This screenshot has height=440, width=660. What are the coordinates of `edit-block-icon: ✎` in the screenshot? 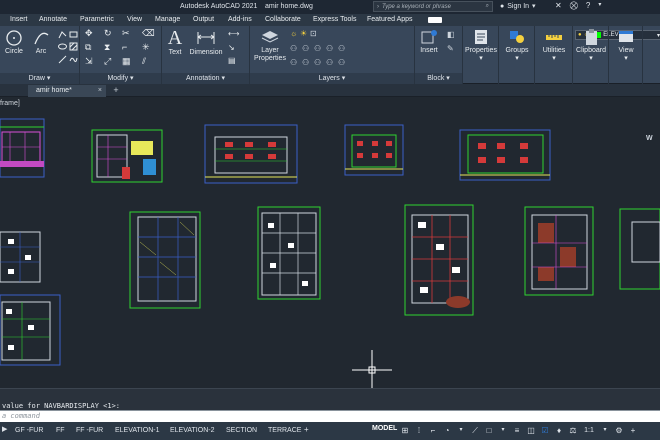 It's located at (450, 48).